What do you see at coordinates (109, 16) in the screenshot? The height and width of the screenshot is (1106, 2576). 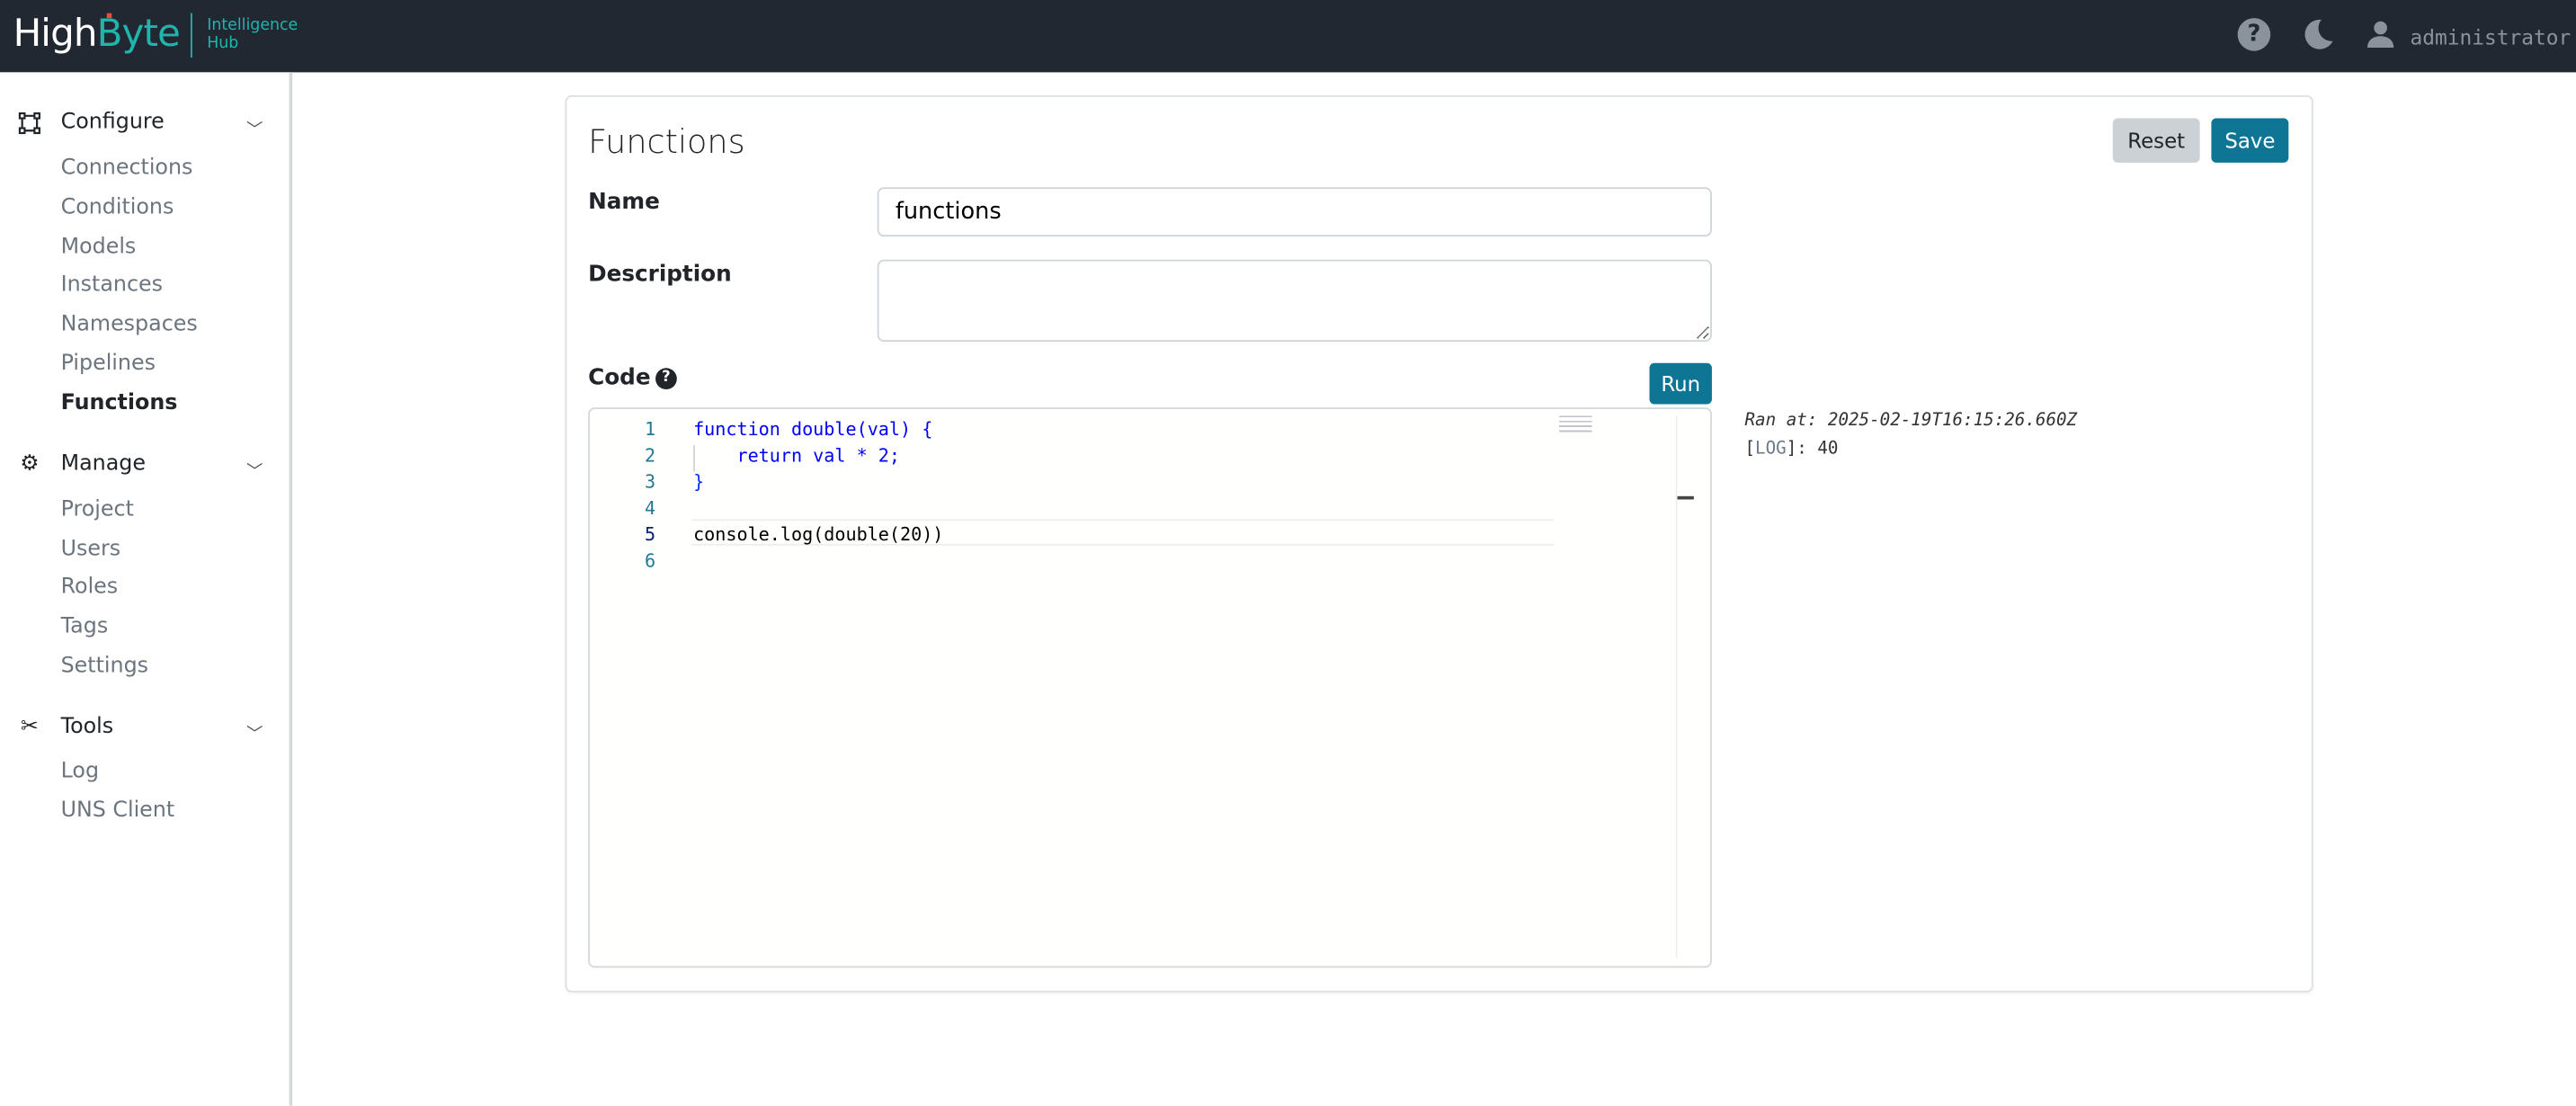 I see `logo-dot` at bounding box center [109, 16].